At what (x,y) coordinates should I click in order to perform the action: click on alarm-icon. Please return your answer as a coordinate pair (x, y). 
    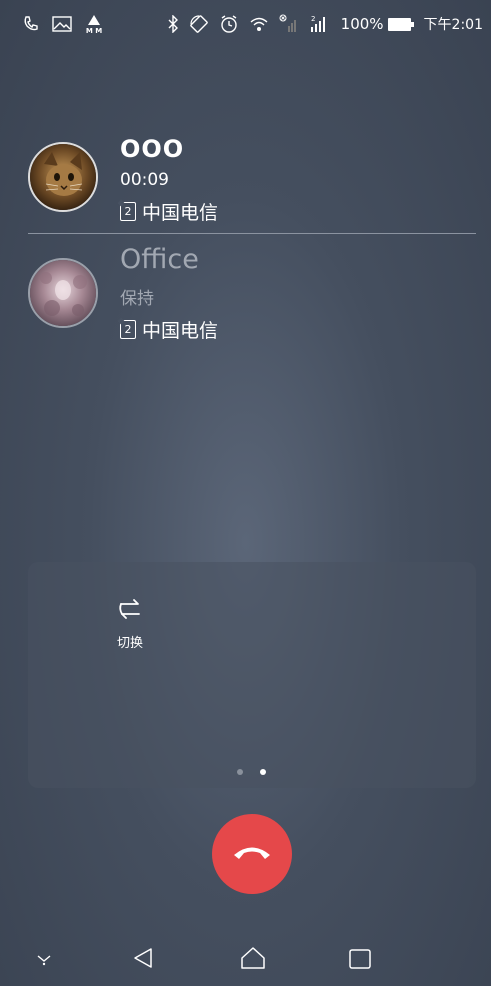
    Looking at the image, I should click on (229, 24).